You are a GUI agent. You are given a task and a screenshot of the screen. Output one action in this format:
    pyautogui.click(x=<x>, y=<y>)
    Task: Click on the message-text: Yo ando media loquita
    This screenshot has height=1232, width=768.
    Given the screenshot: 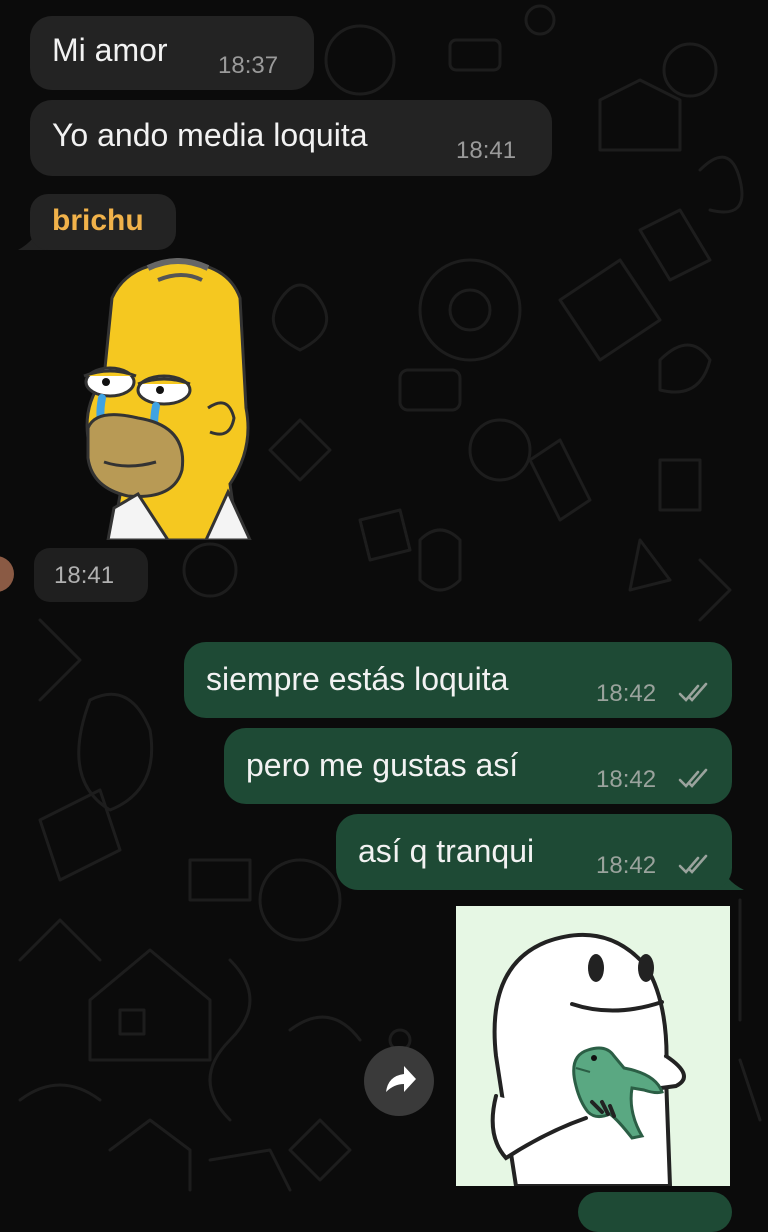 What is the action you would take?
    pyautogui.click(x=210, y=135)
    